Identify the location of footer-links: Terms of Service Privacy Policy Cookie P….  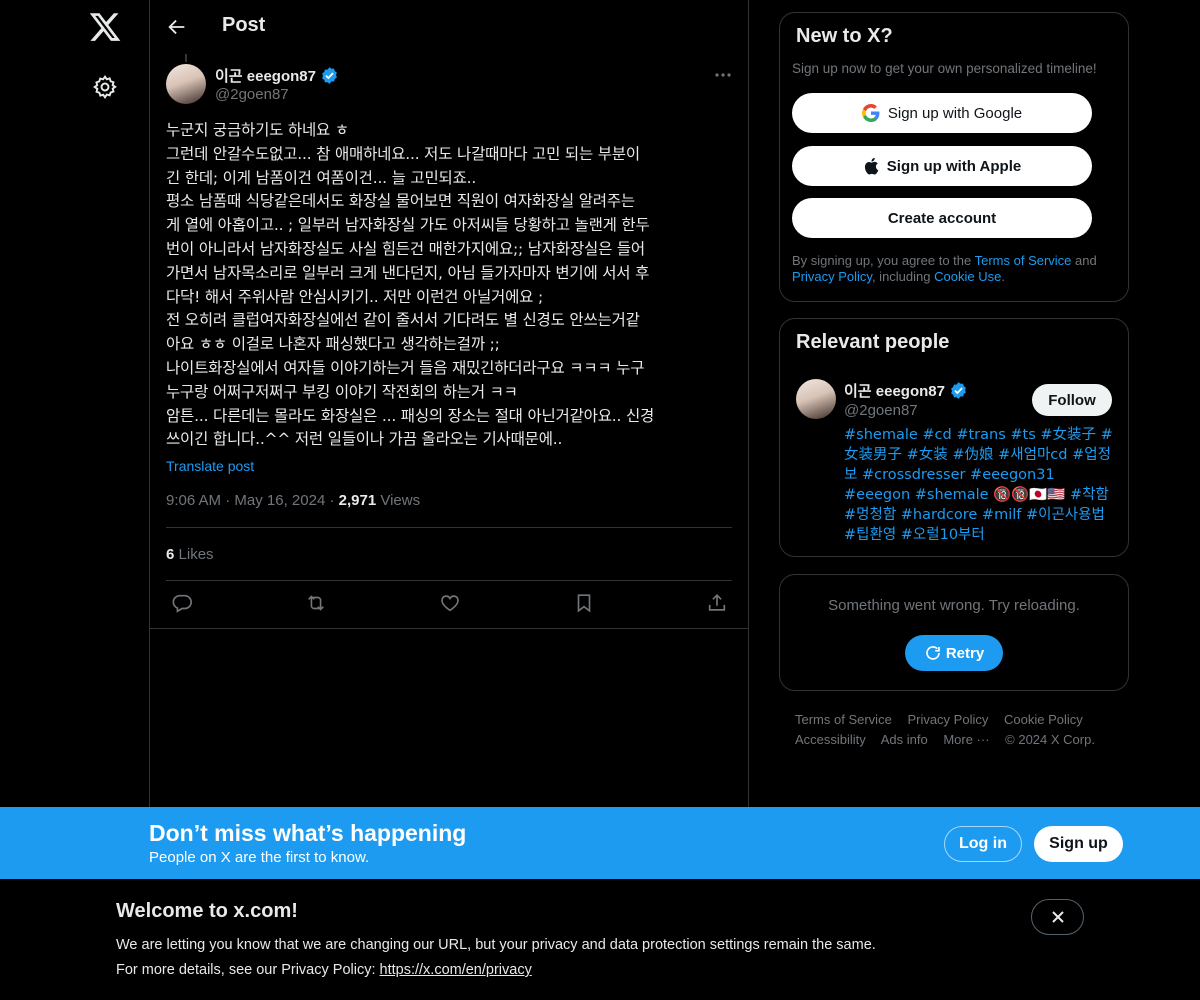
(955, 730).